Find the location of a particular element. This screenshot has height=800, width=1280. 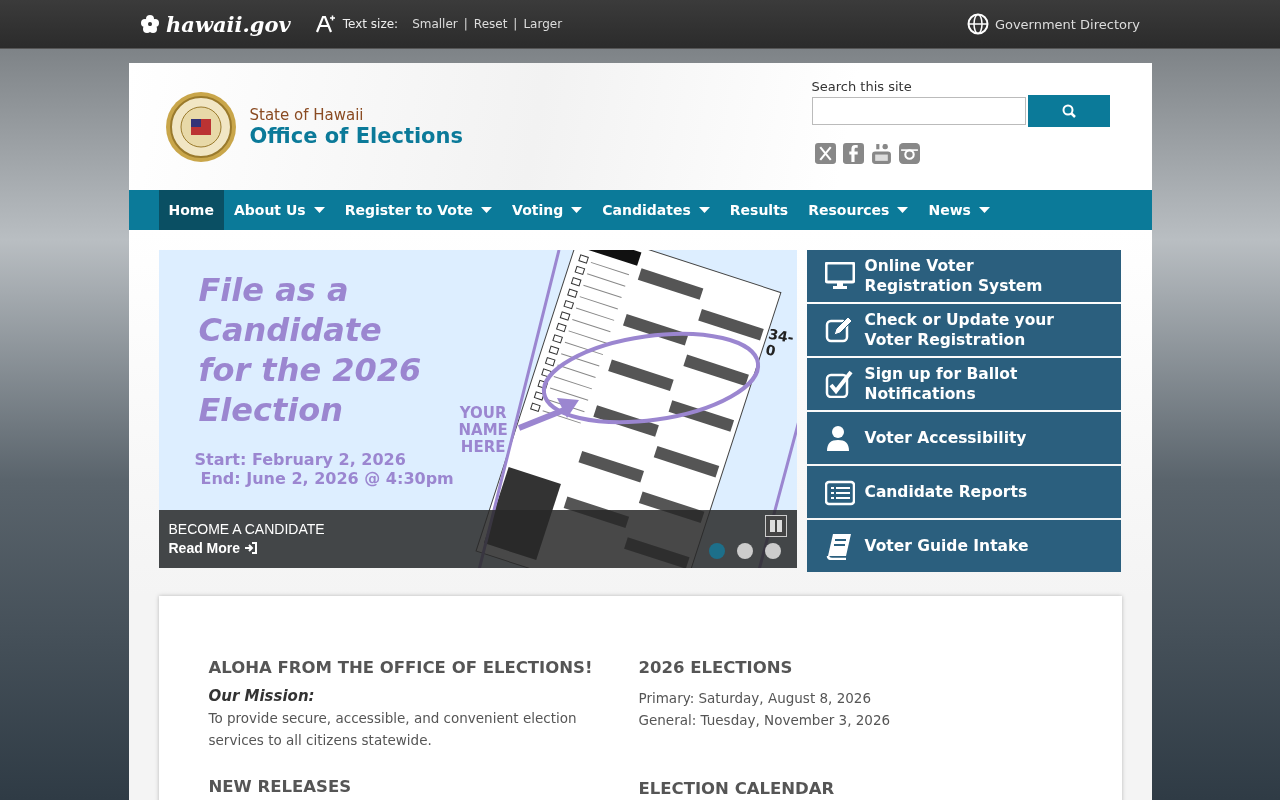

state-seal-icon is located at coordinates (200, 126).